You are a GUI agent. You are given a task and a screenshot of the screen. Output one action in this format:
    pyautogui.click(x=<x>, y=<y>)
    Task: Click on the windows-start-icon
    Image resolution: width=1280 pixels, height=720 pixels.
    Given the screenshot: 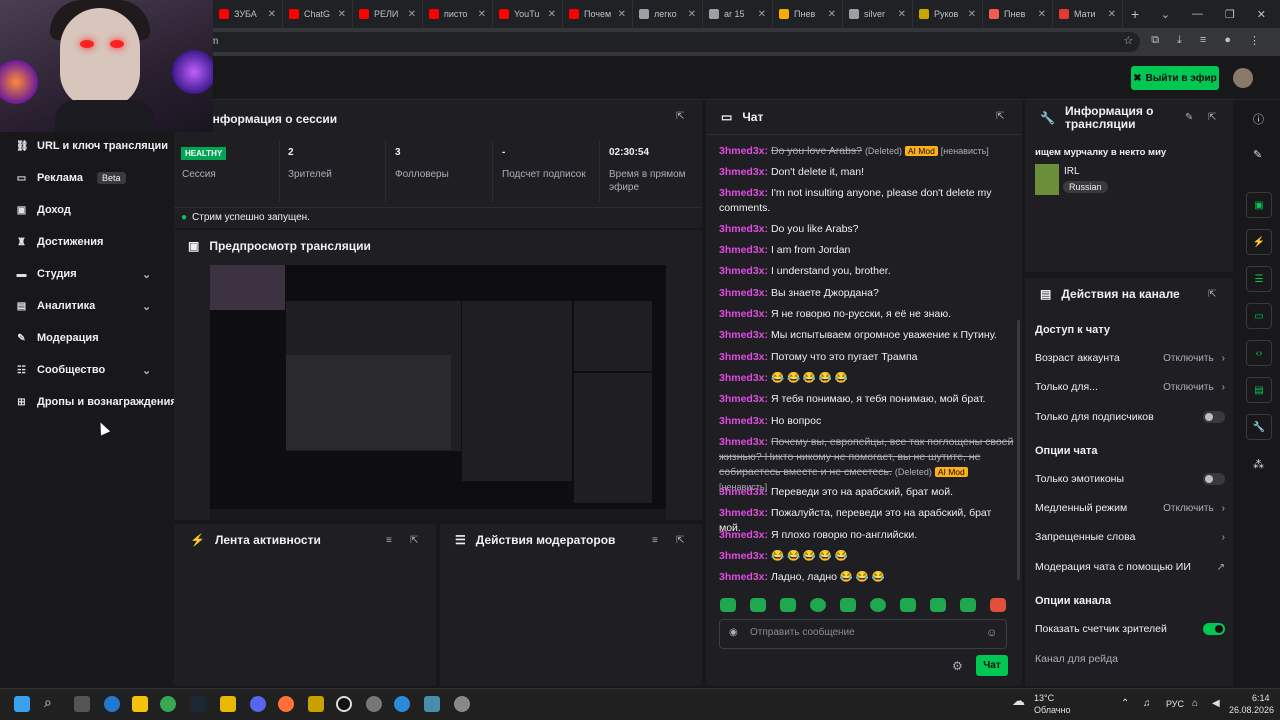 What is the action you would take?
    pyautogui.click(x=22, y=704)
    